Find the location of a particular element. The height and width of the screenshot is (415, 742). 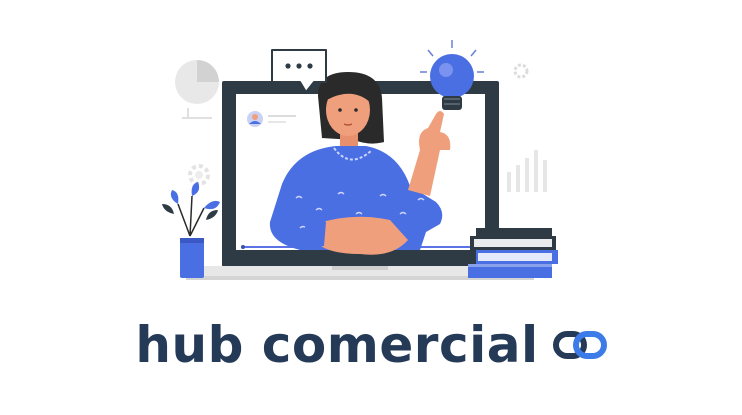

chain-link-icon is located at coordinates (579, 345).